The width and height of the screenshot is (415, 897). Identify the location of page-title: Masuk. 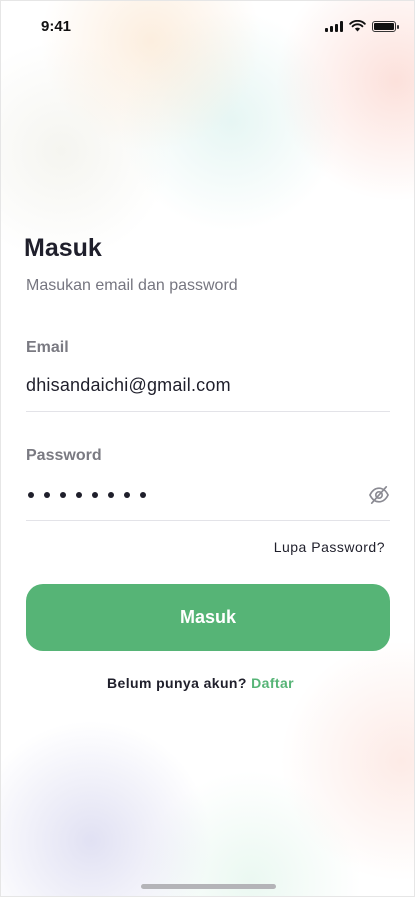
(63, 248).